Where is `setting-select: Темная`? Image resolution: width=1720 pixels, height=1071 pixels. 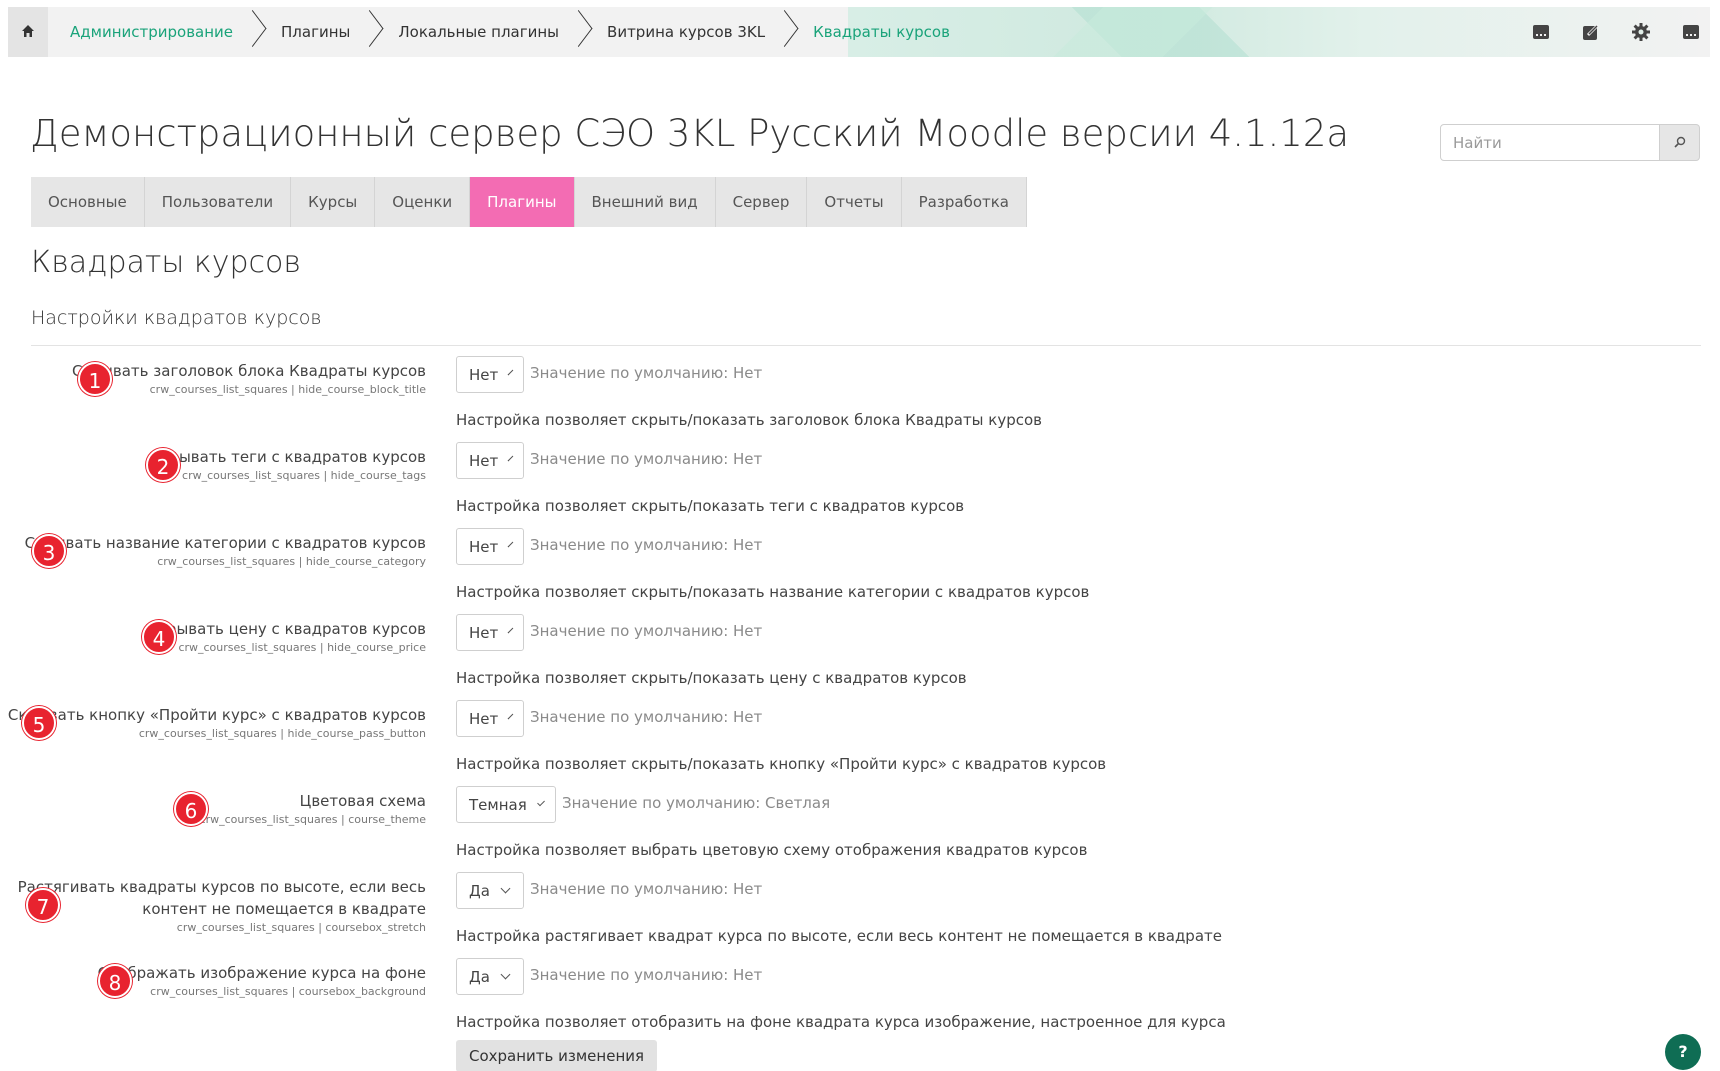 setting-select: Темная is located at coordinates (506, 804).